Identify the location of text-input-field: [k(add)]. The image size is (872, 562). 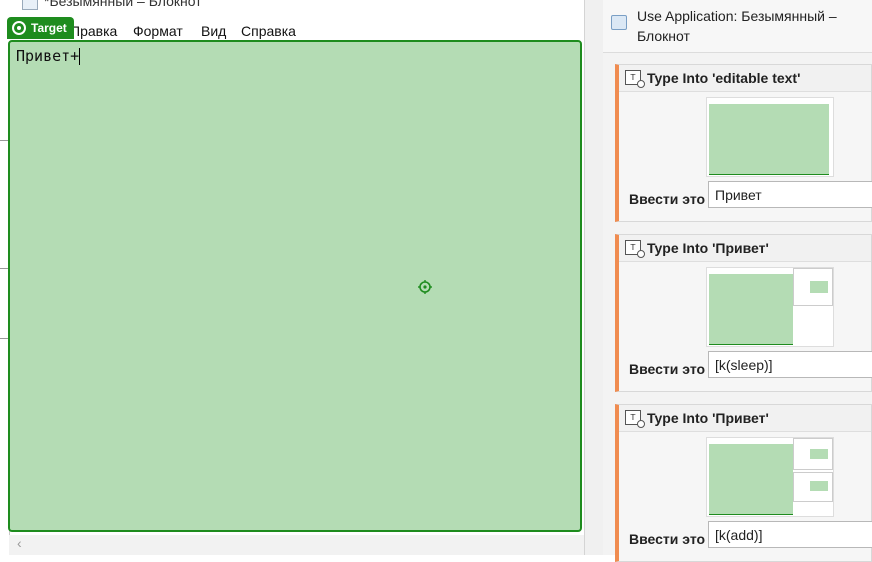
(790, 534).